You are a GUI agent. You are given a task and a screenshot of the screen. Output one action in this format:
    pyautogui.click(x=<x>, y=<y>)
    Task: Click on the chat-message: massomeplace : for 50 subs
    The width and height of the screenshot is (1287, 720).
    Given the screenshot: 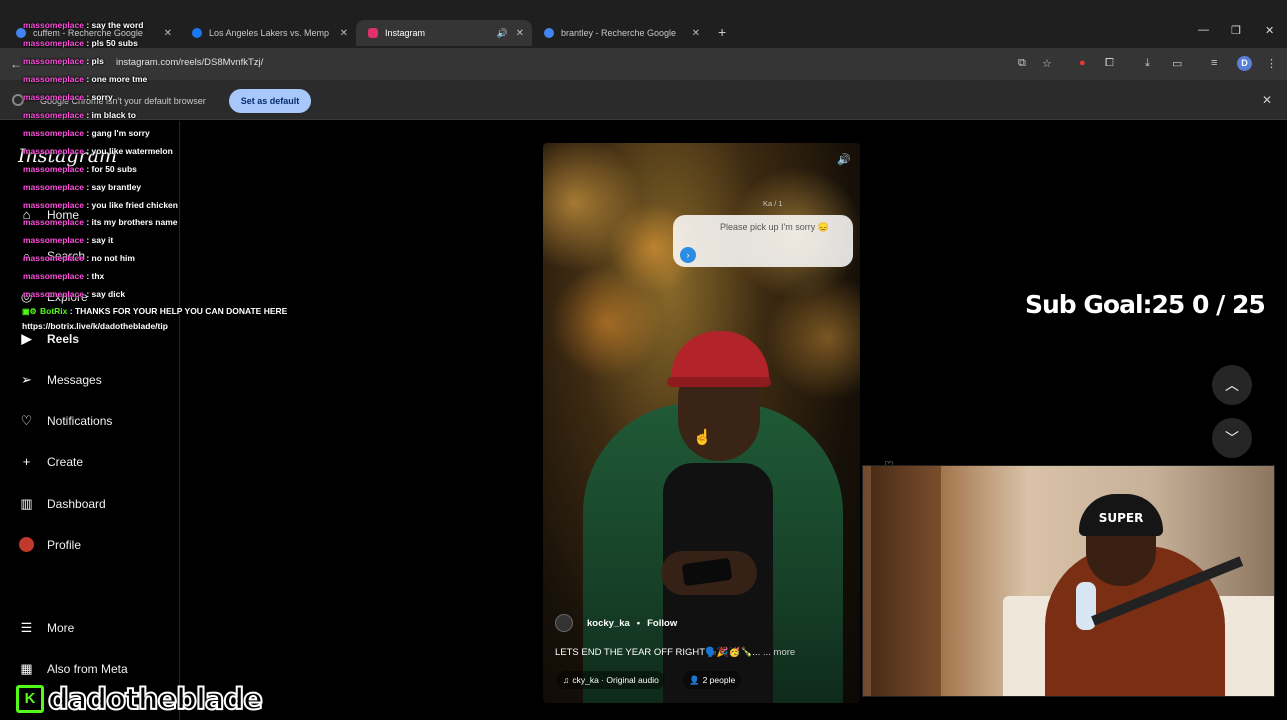 What is the action you would take?
    pyautogui.click(x=80, y=169)
    